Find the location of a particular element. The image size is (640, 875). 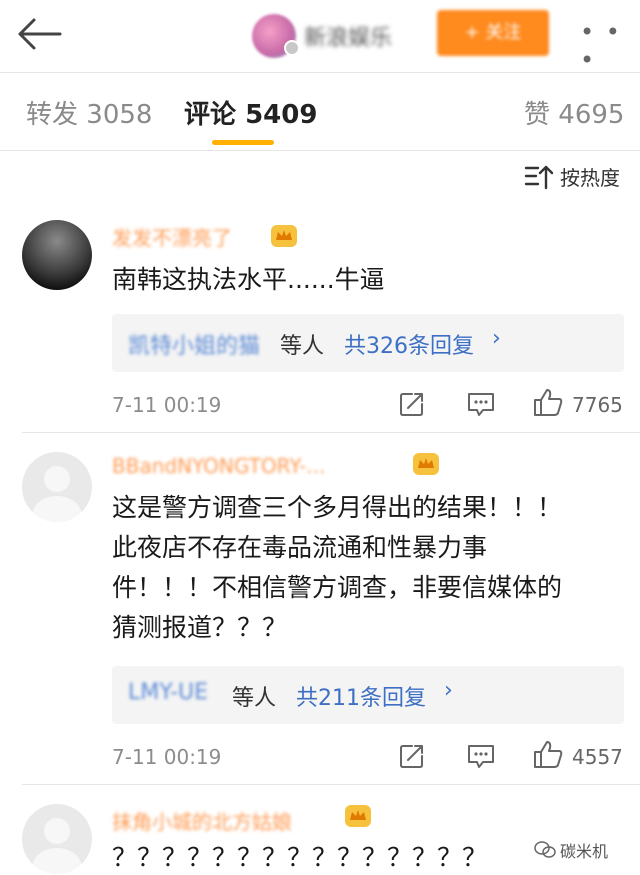

reply-summary: 凯特小姐的猫 等人 共326条回复 › is located at coordinates (368, 343).